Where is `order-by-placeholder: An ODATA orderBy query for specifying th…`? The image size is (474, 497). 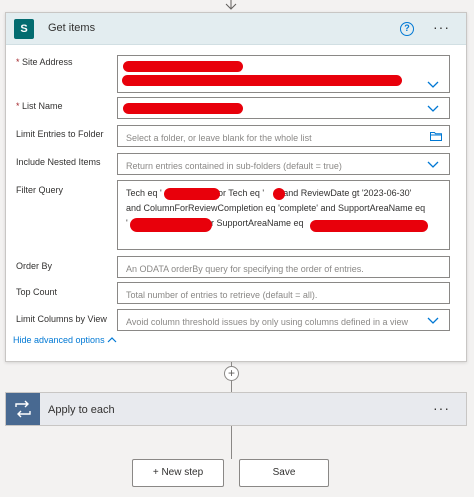 order-by-placeholder: An ODATA orderBy query for specifying th… is located at coordinates (245, 269).